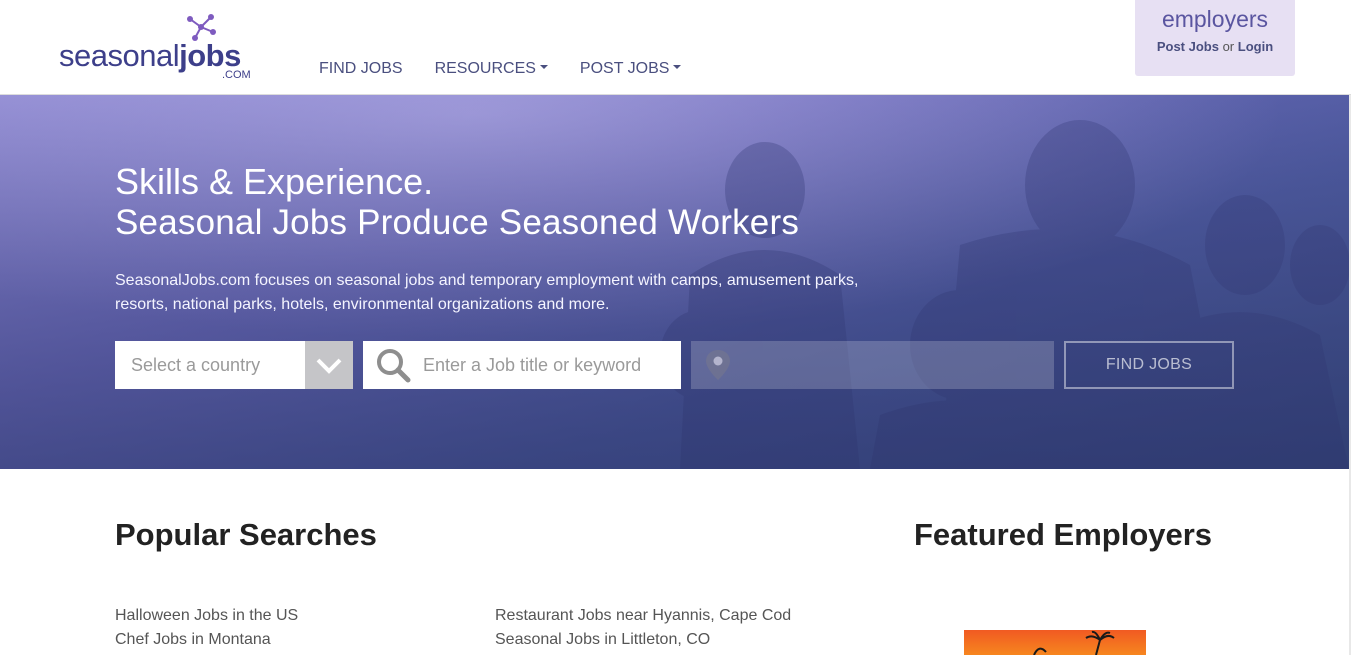  Describe the element at coordinates (1215, 19) in the screenshot. I see `employers-title: employers` at that location.